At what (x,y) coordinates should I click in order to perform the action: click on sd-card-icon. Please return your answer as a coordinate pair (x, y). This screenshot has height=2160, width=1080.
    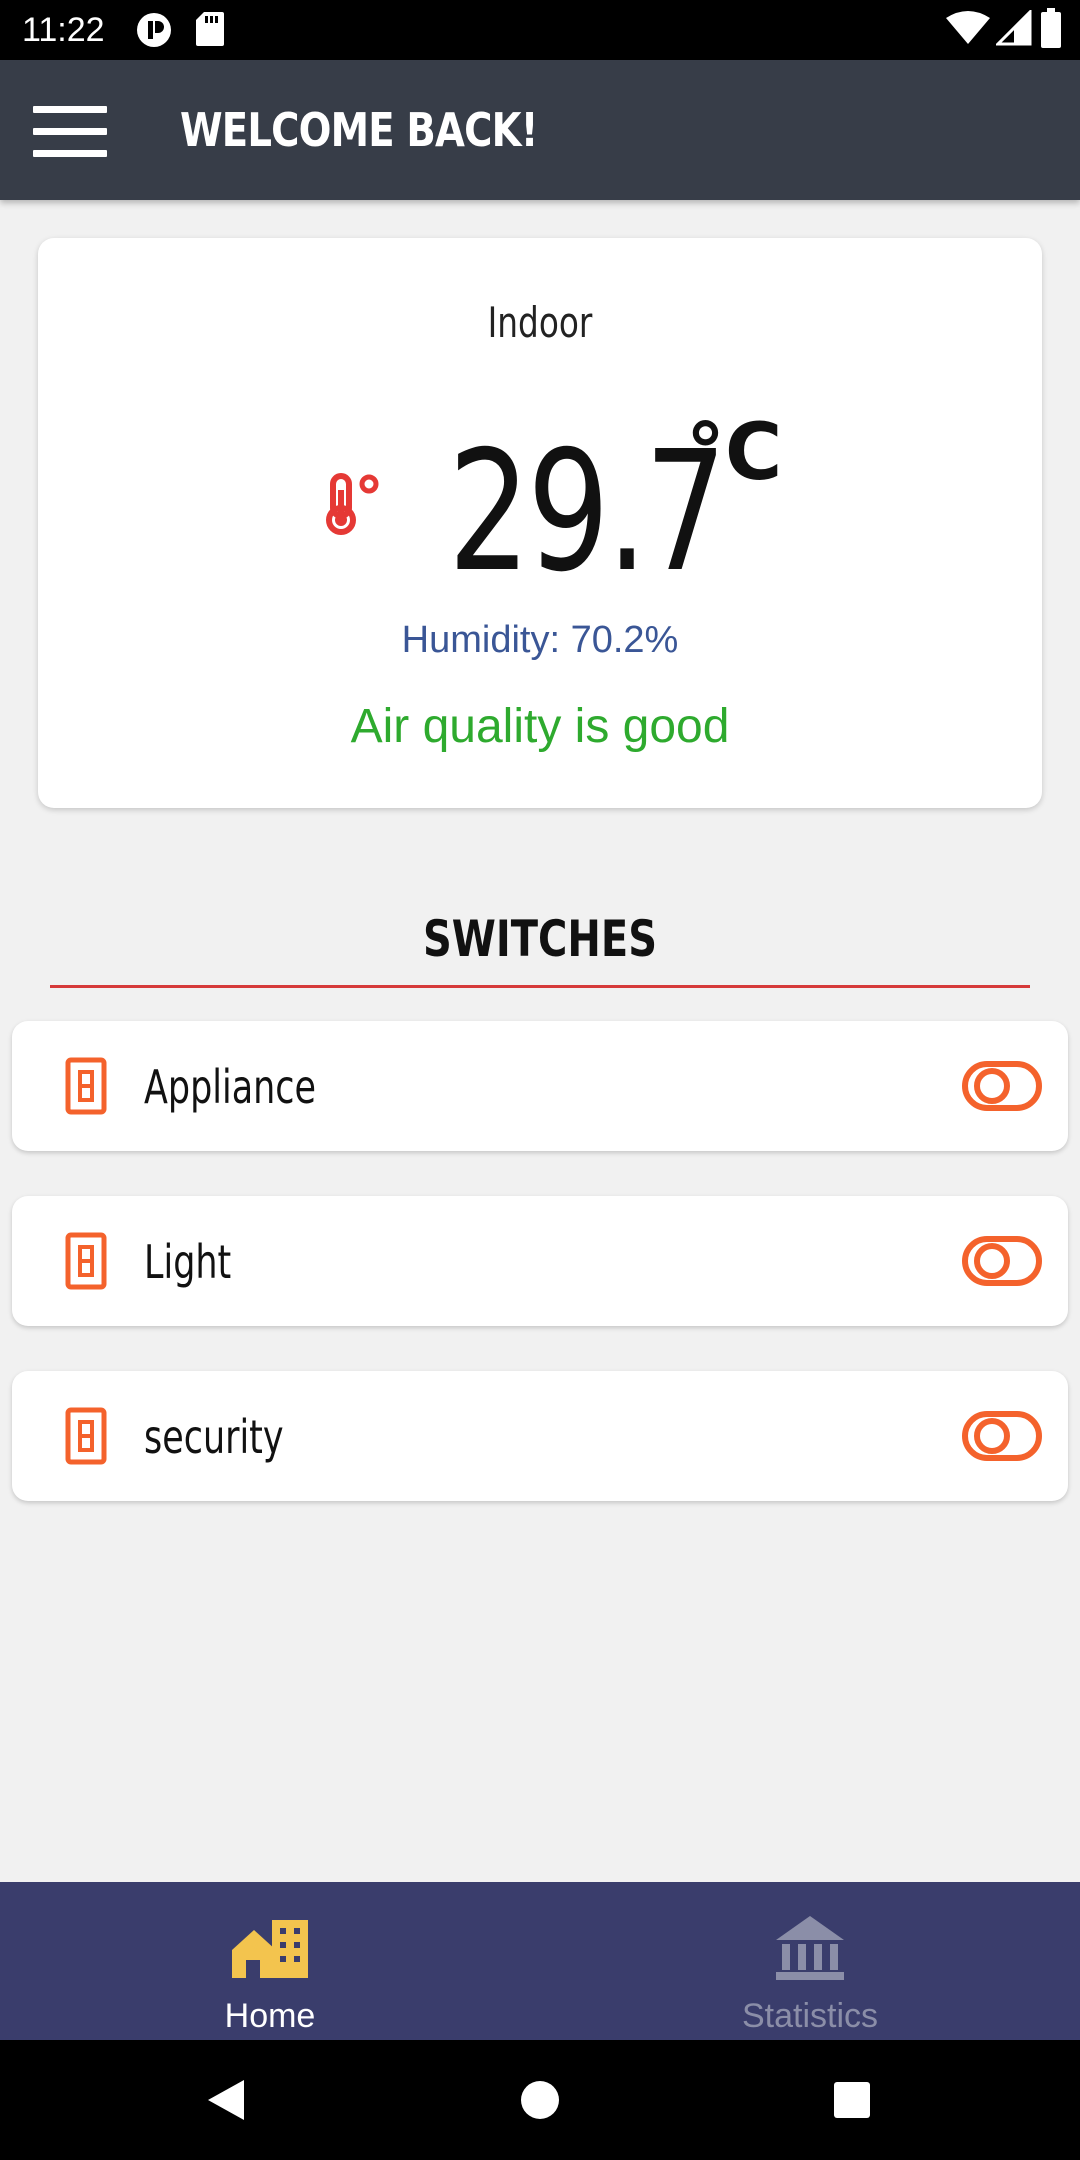
    Looking at the image, I should click on (210, 29).